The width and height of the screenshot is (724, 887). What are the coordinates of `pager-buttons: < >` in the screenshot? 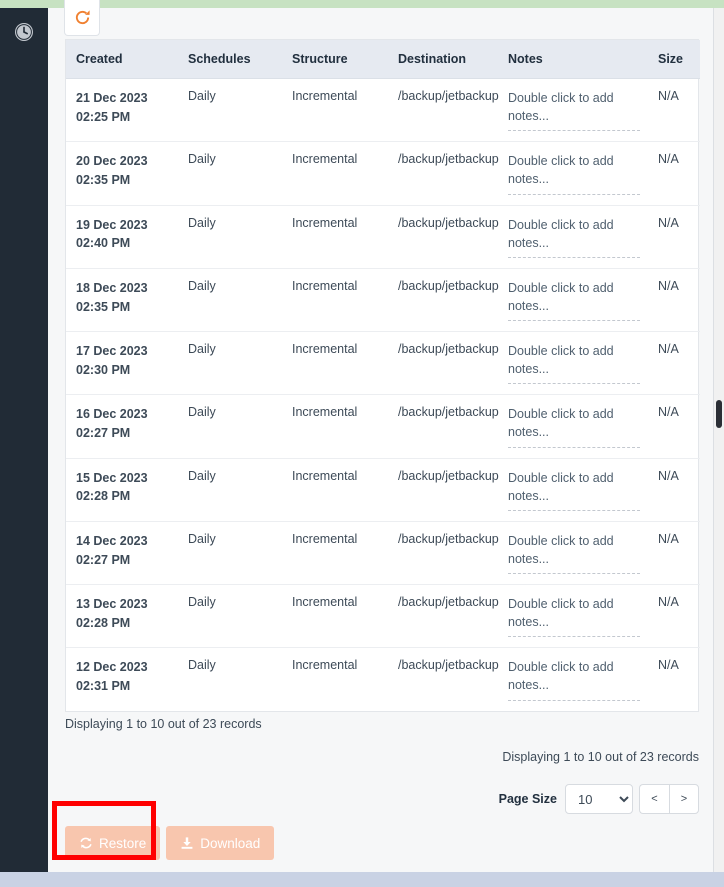 It's located at (669, 799).